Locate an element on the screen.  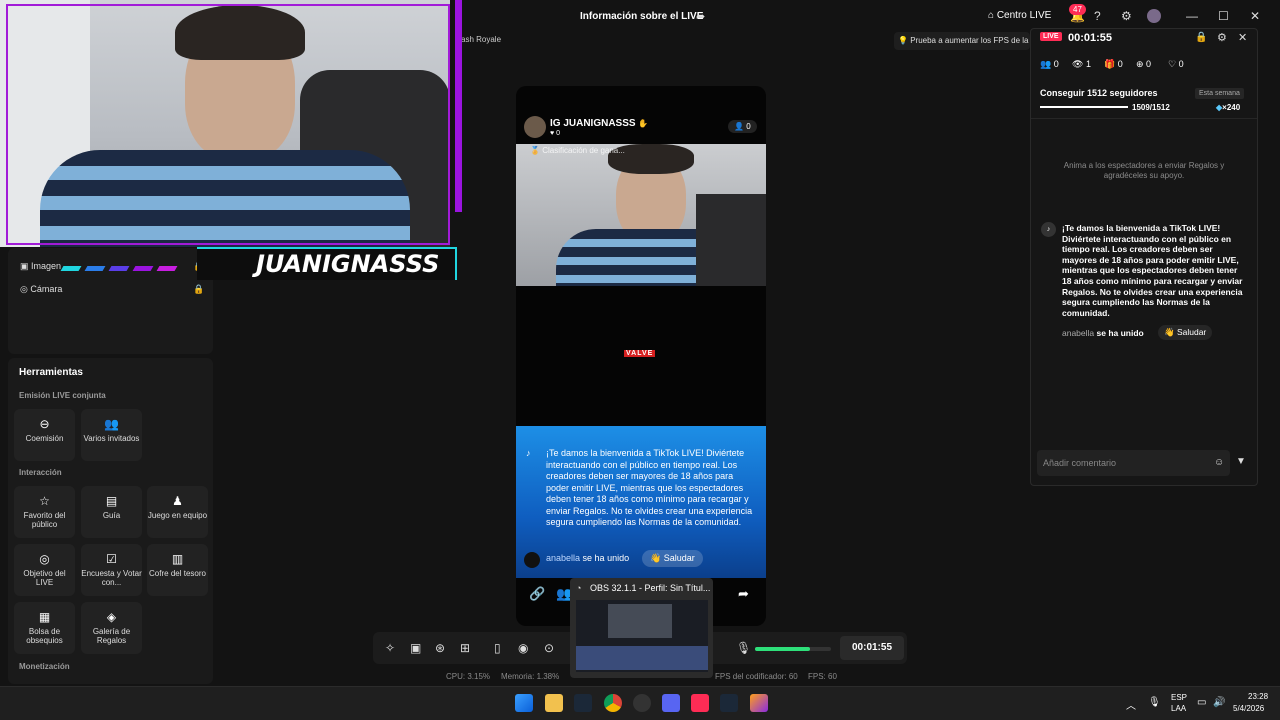
hand-icon: ✋ is located at coordinates (643, 123).